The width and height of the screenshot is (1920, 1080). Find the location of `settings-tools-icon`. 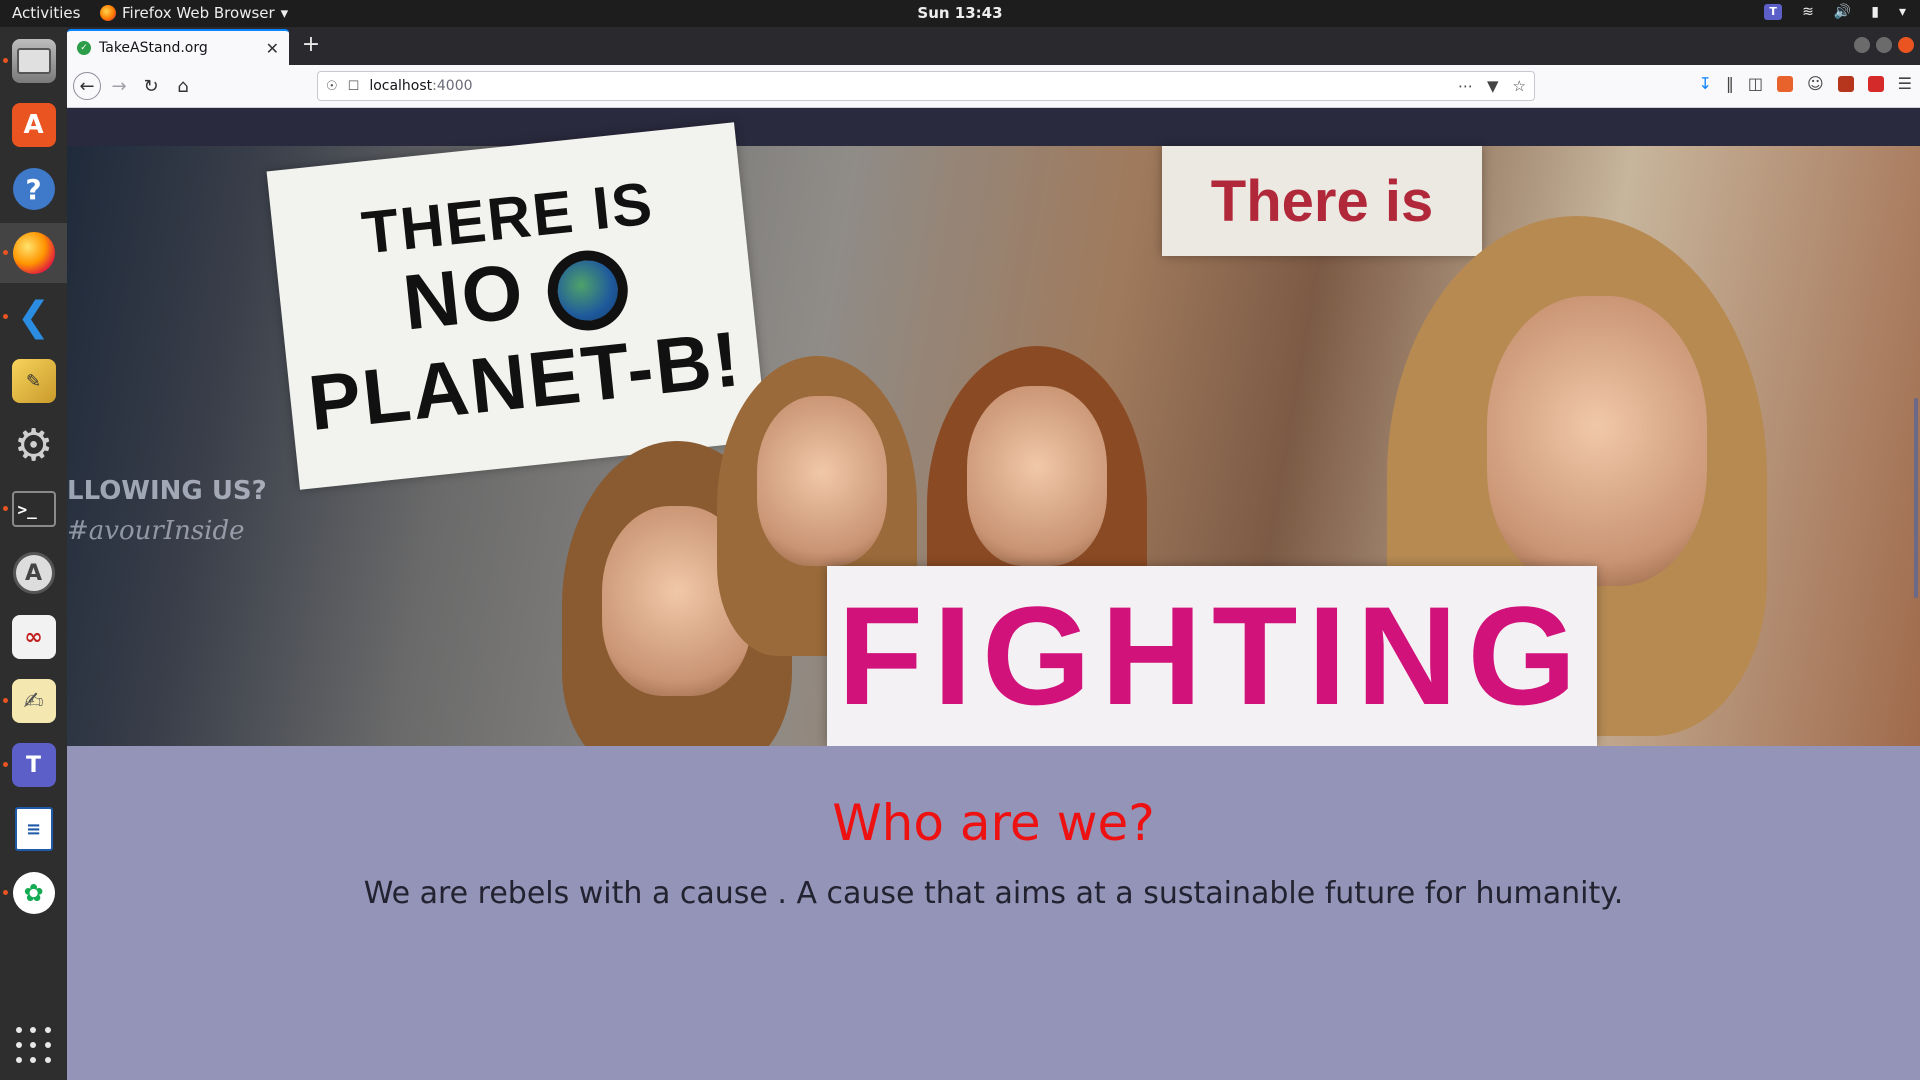

settings-tools-icon is located at coordinates (34, 445).